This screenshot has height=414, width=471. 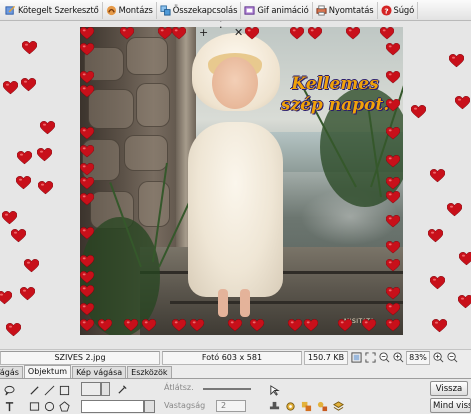 I want to click on zoom-in-button, so click(x=438, y=357).